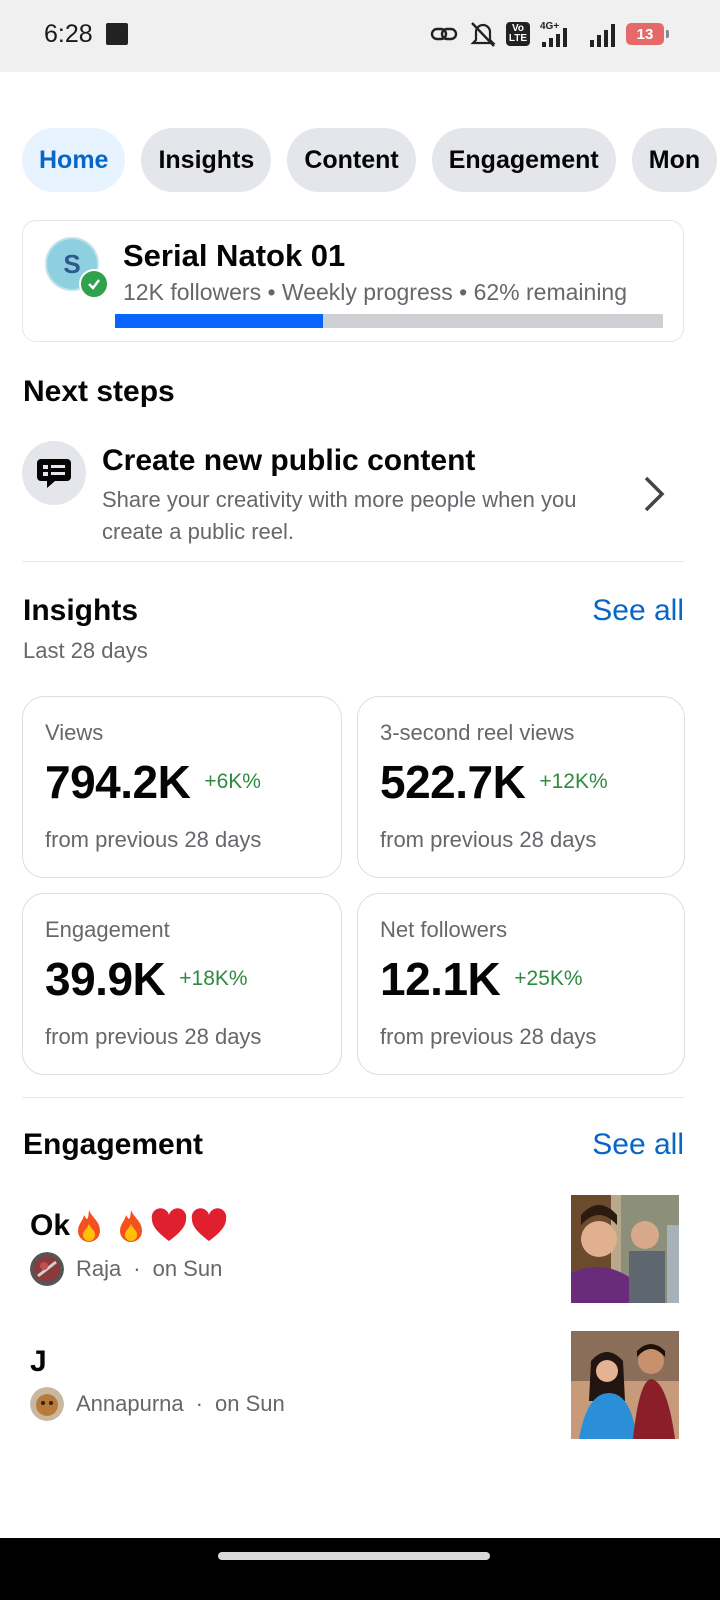 This screenshot has width=720, height=1600. I want to click on tab-bar: Home Insights Content Engagement Mon, so click(370, 160).